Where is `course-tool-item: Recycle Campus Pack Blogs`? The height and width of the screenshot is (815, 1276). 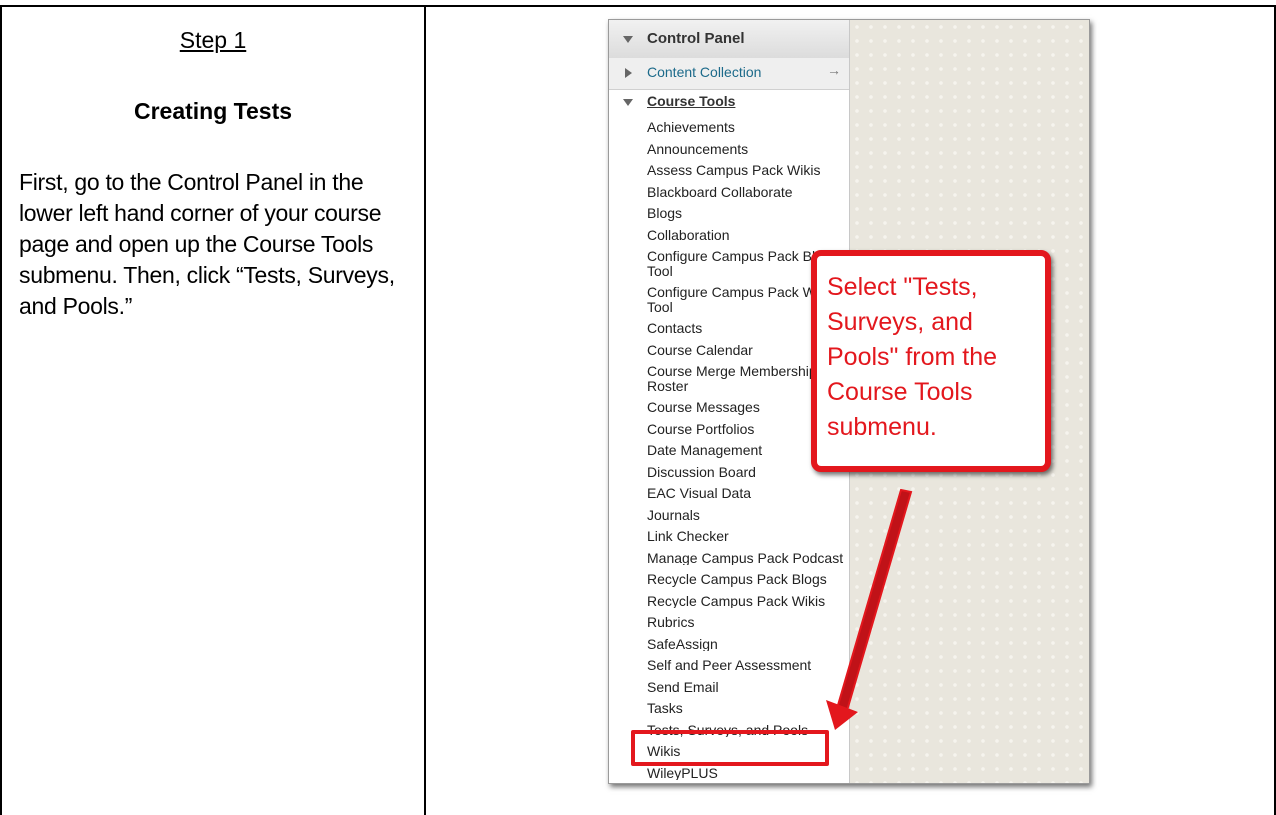 course-tool-item: Recycle Campus Pack Blogs is located at coordinates (747, 579).